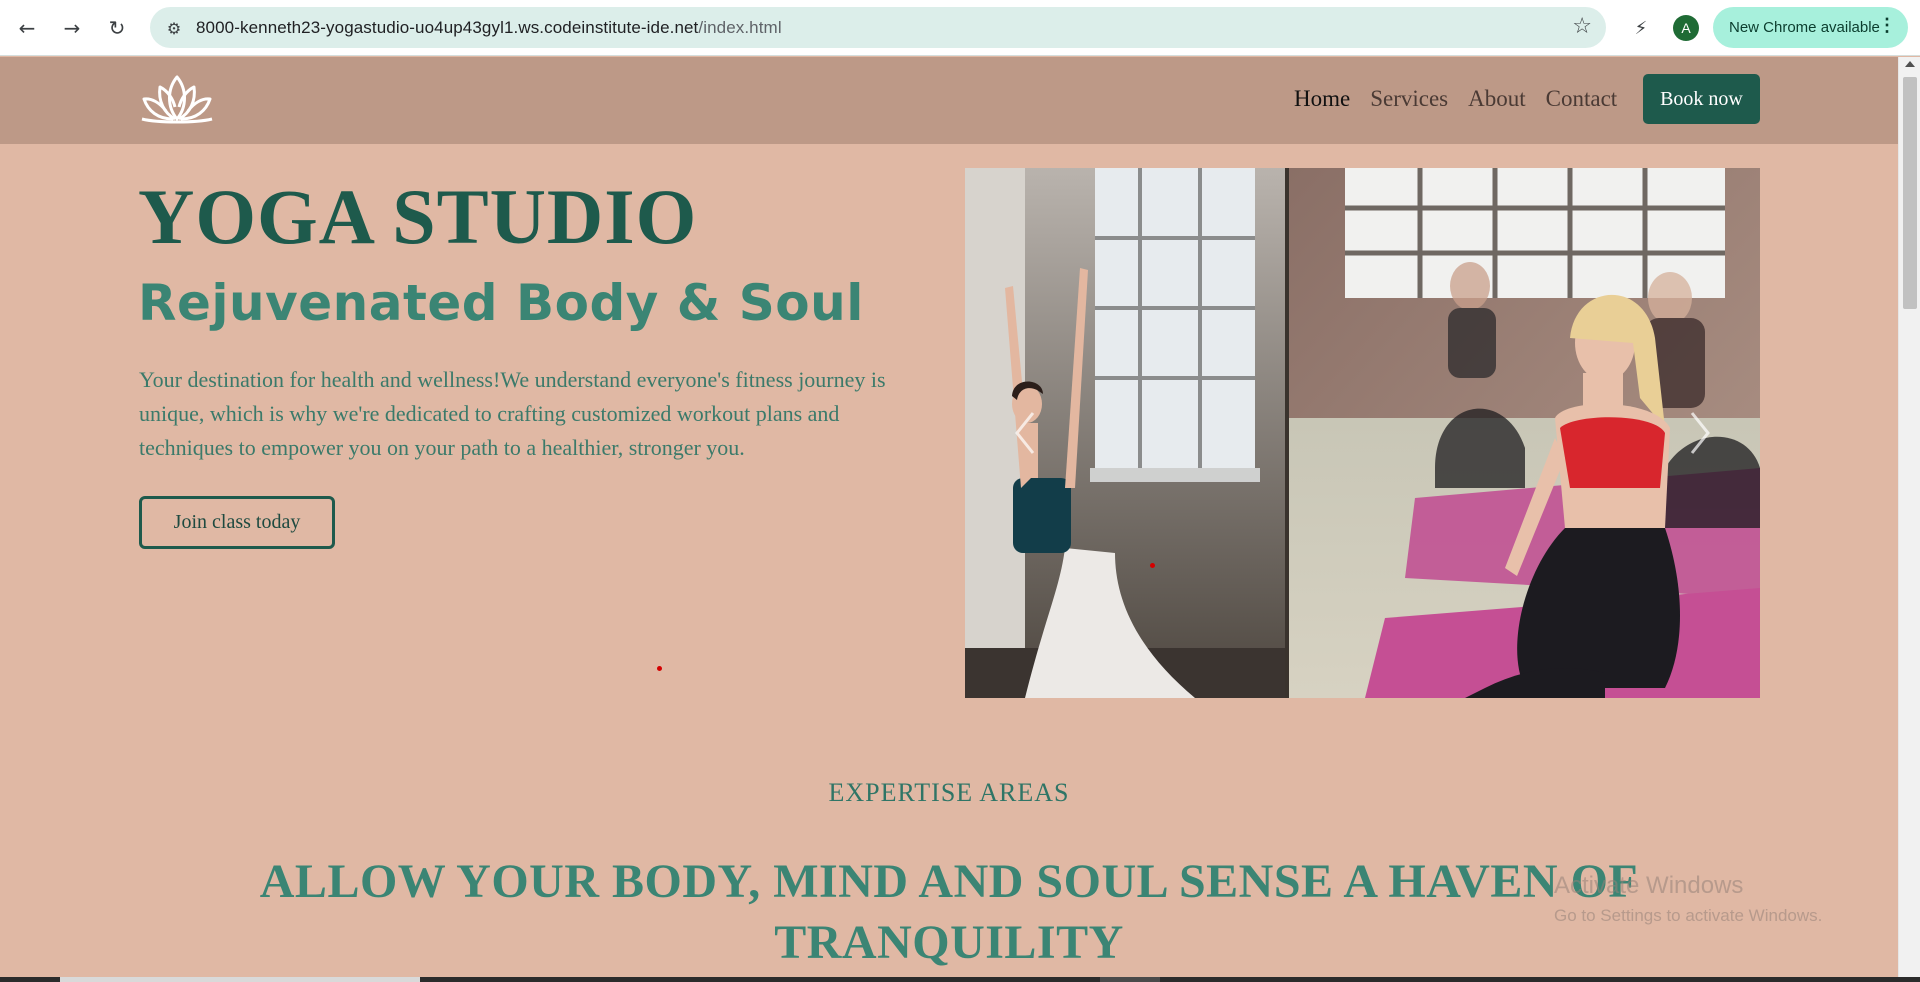 This screenshot has height=982, width=1920. I want to click on bookmark-star-icon: ☆, so click(1582, 26).